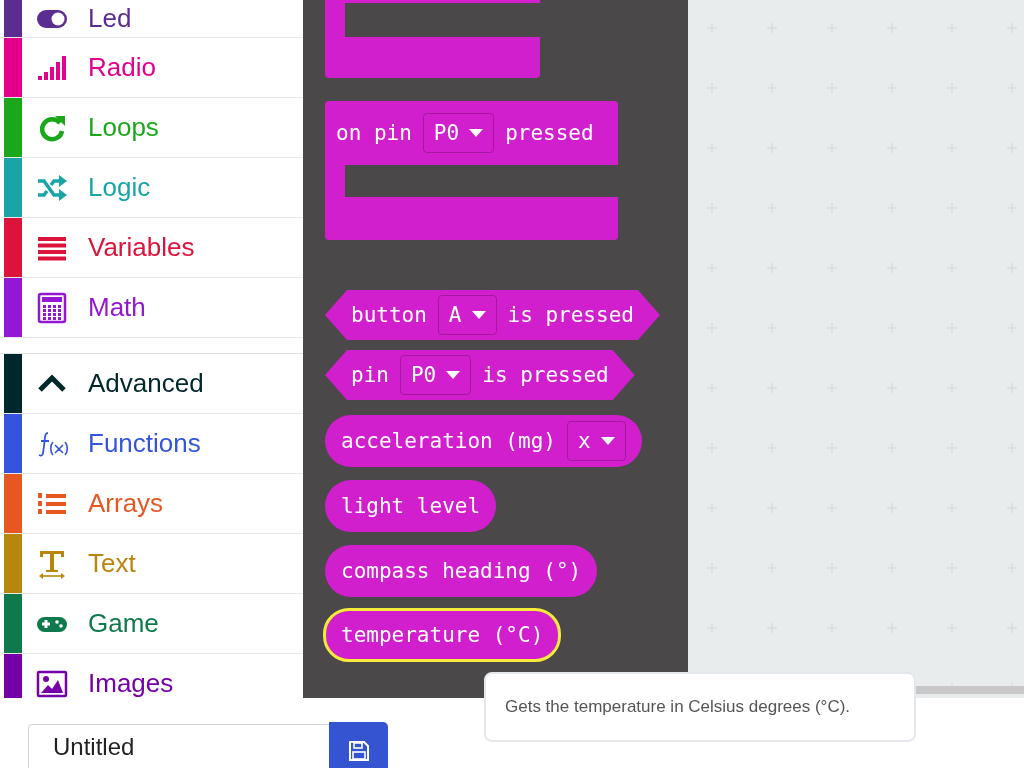  I want to click on category-item: Radio, so click(151, 68).